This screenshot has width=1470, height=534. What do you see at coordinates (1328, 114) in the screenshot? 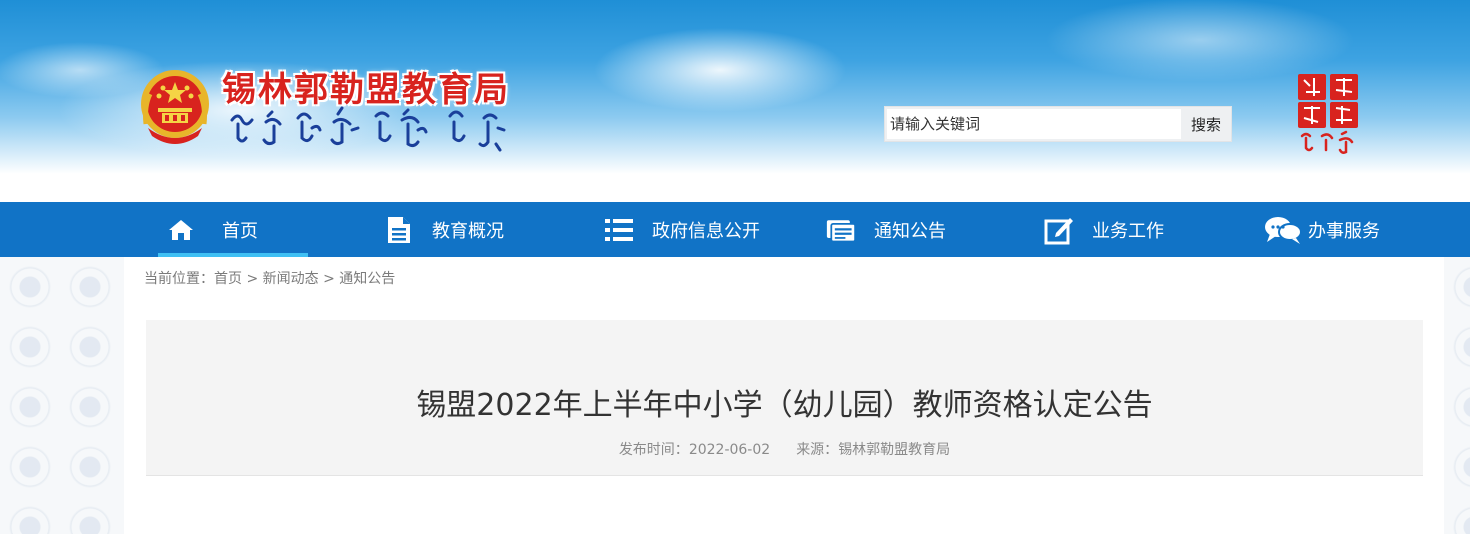
I see `seal-logo-icon` at bounding box center [1328, 114].